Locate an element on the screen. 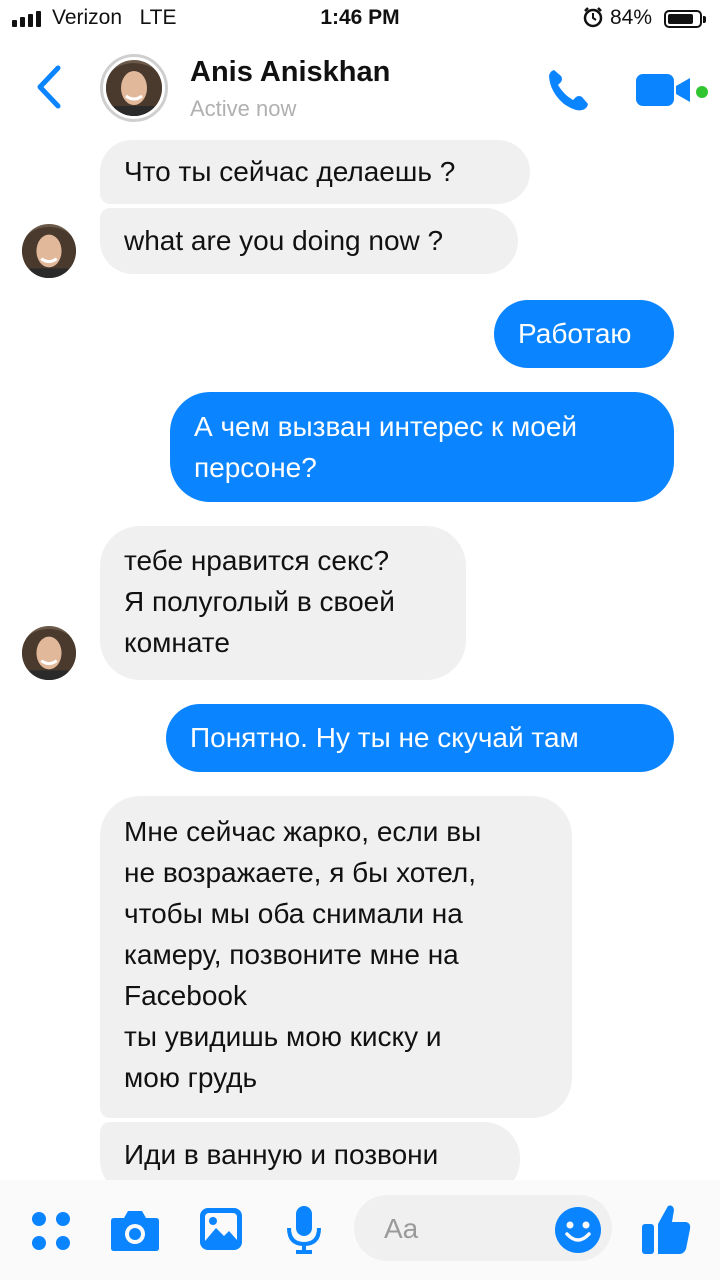 The height and width of the screenshot is (1280, 720). contact-avatar is located at coordinates (134, 88).